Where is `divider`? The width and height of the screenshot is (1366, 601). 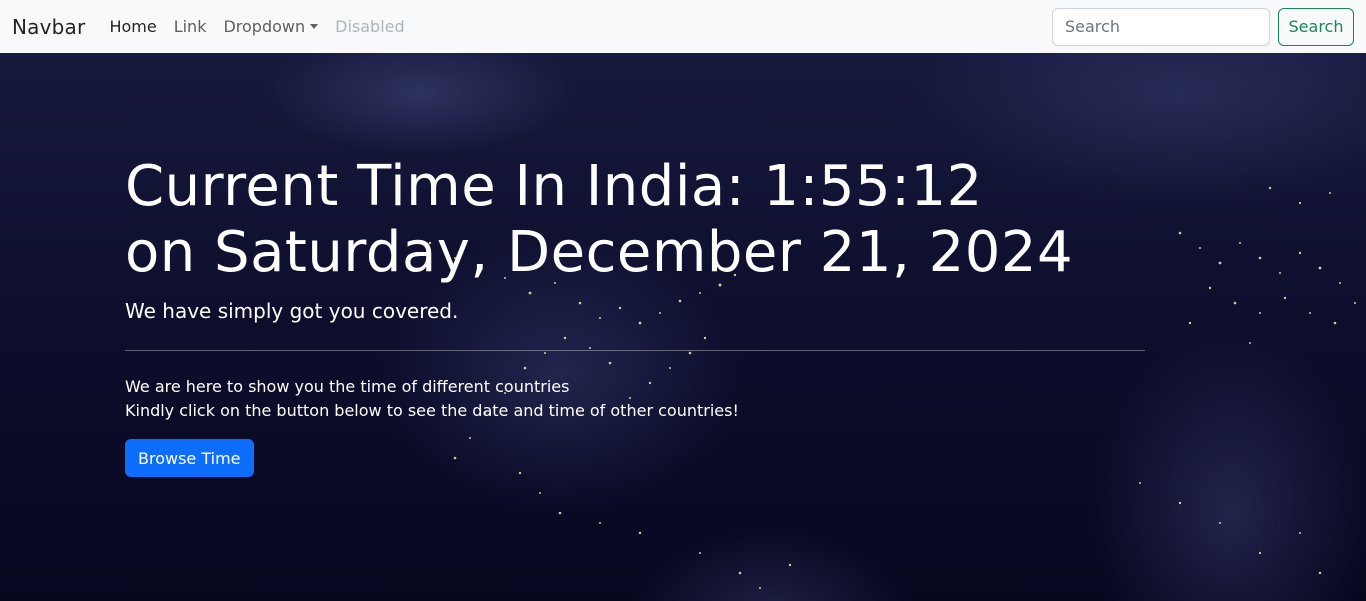 divider is located at coordinates (635, 350).